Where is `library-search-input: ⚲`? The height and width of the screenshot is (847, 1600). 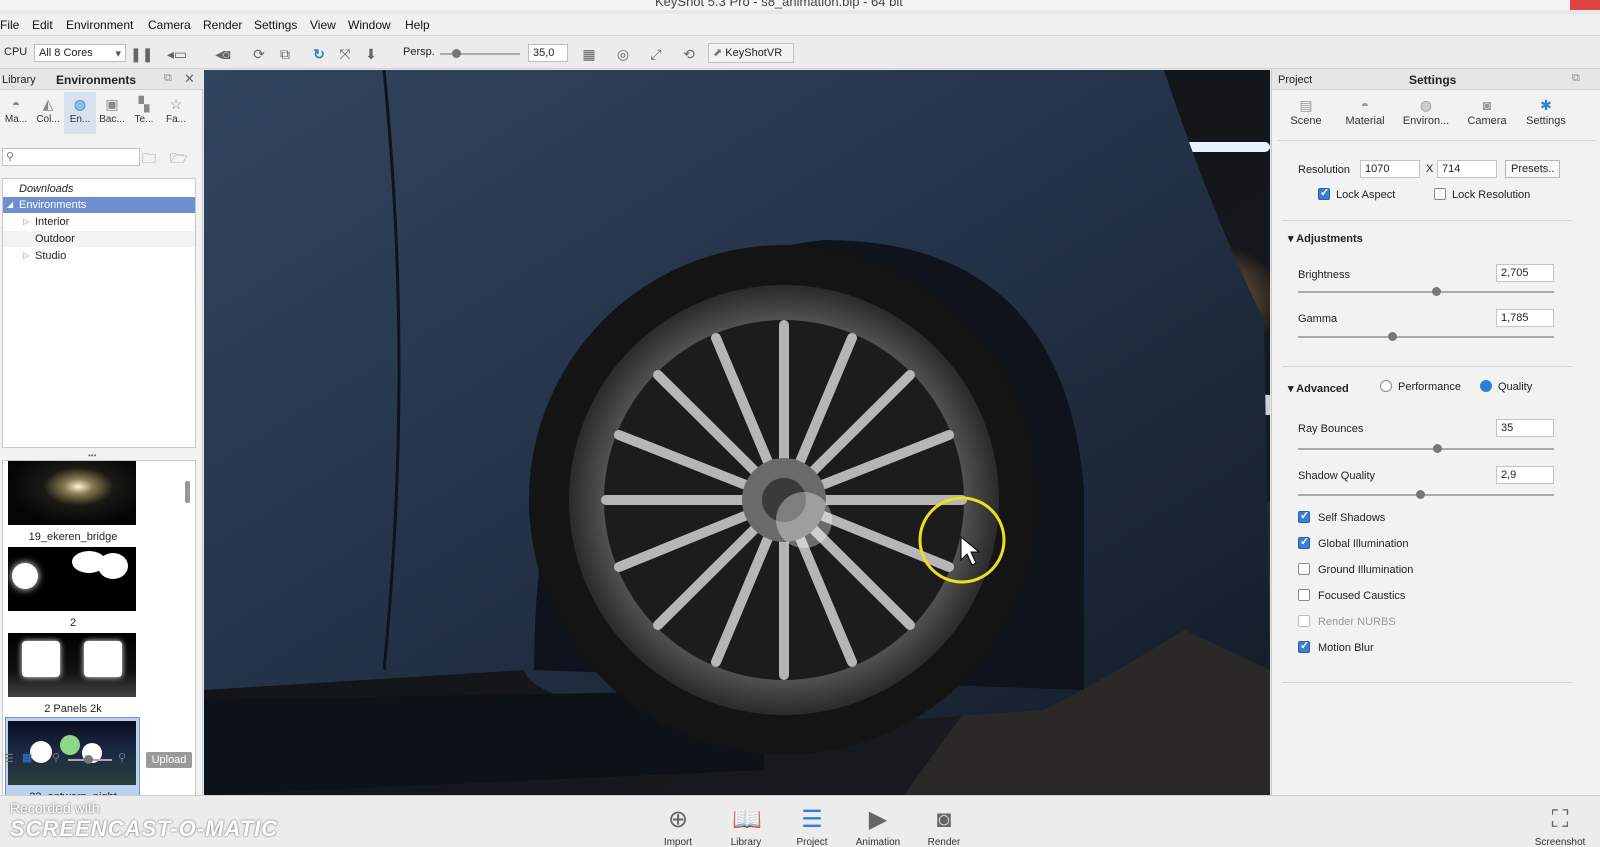 library-search-input: ⚲ is located at coordinates (71, 157).